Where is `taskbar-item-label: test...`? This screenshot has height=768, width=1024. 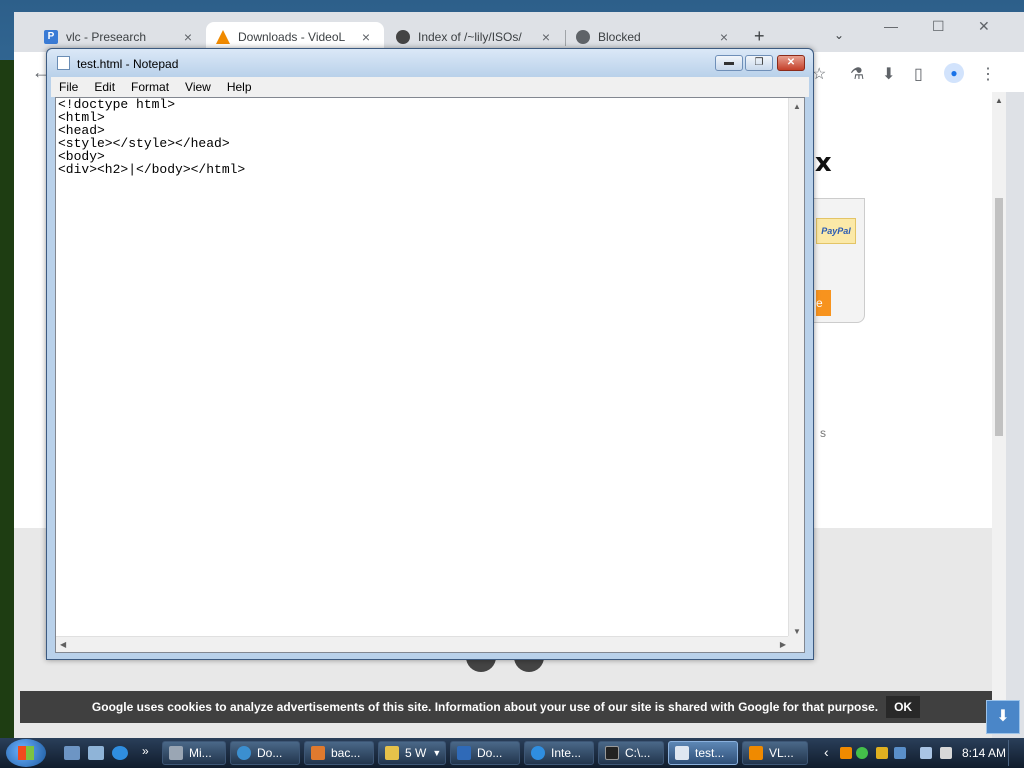 taskbar-item-label: test... is located at coordinates (710, 753).